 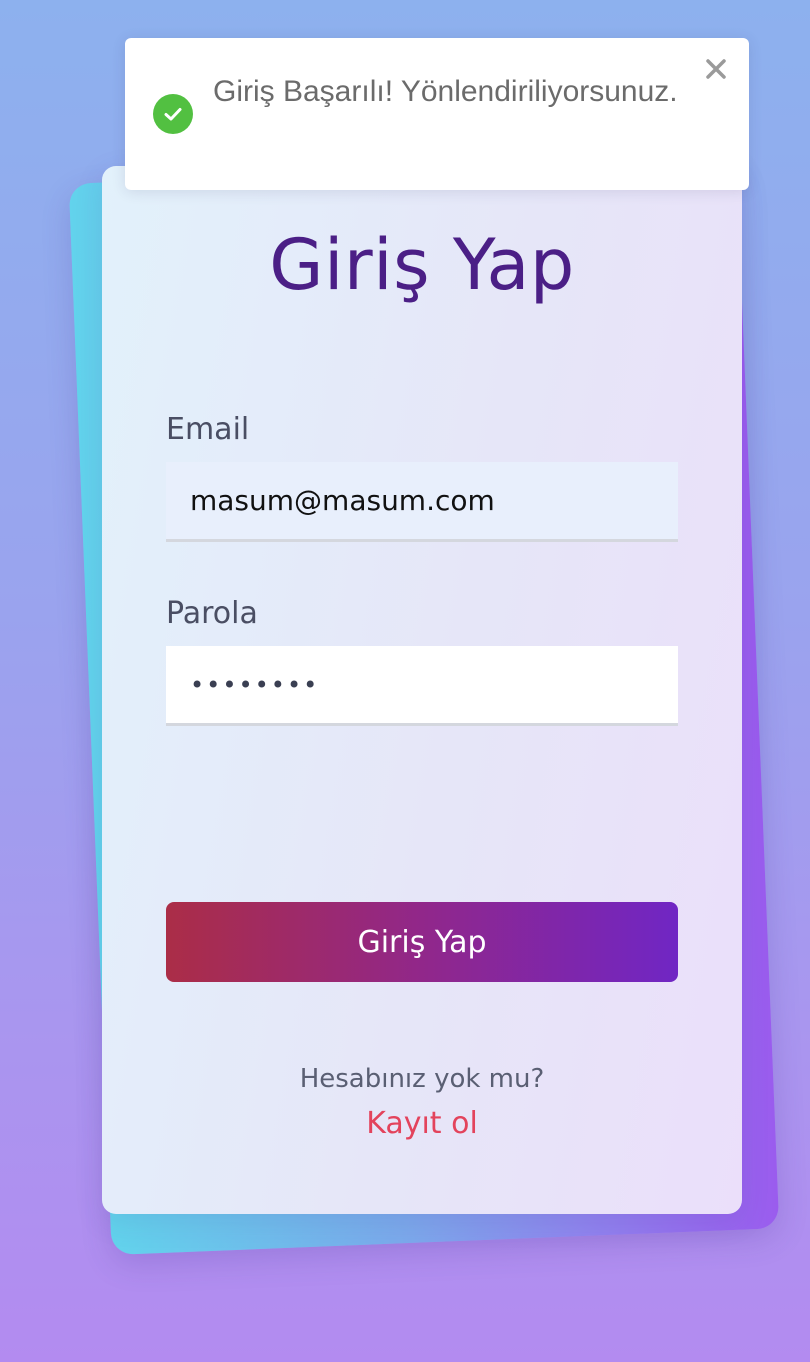 I want to click on email-field, so click(x=422, y=502).